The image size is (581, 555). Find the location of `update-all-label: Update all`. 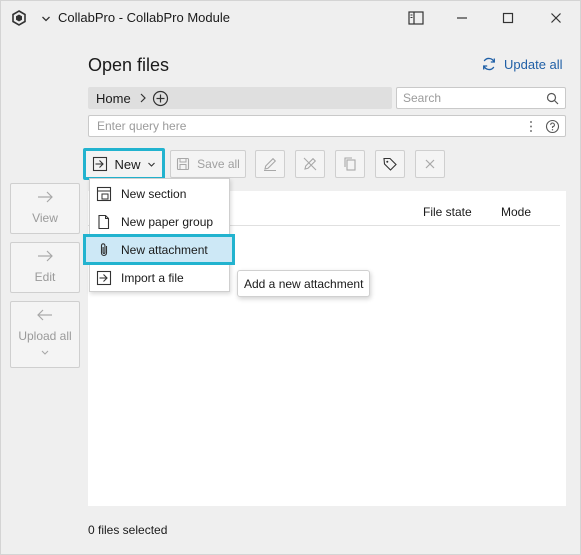

update-all-label: Update all is located at coordinates (533, 64).